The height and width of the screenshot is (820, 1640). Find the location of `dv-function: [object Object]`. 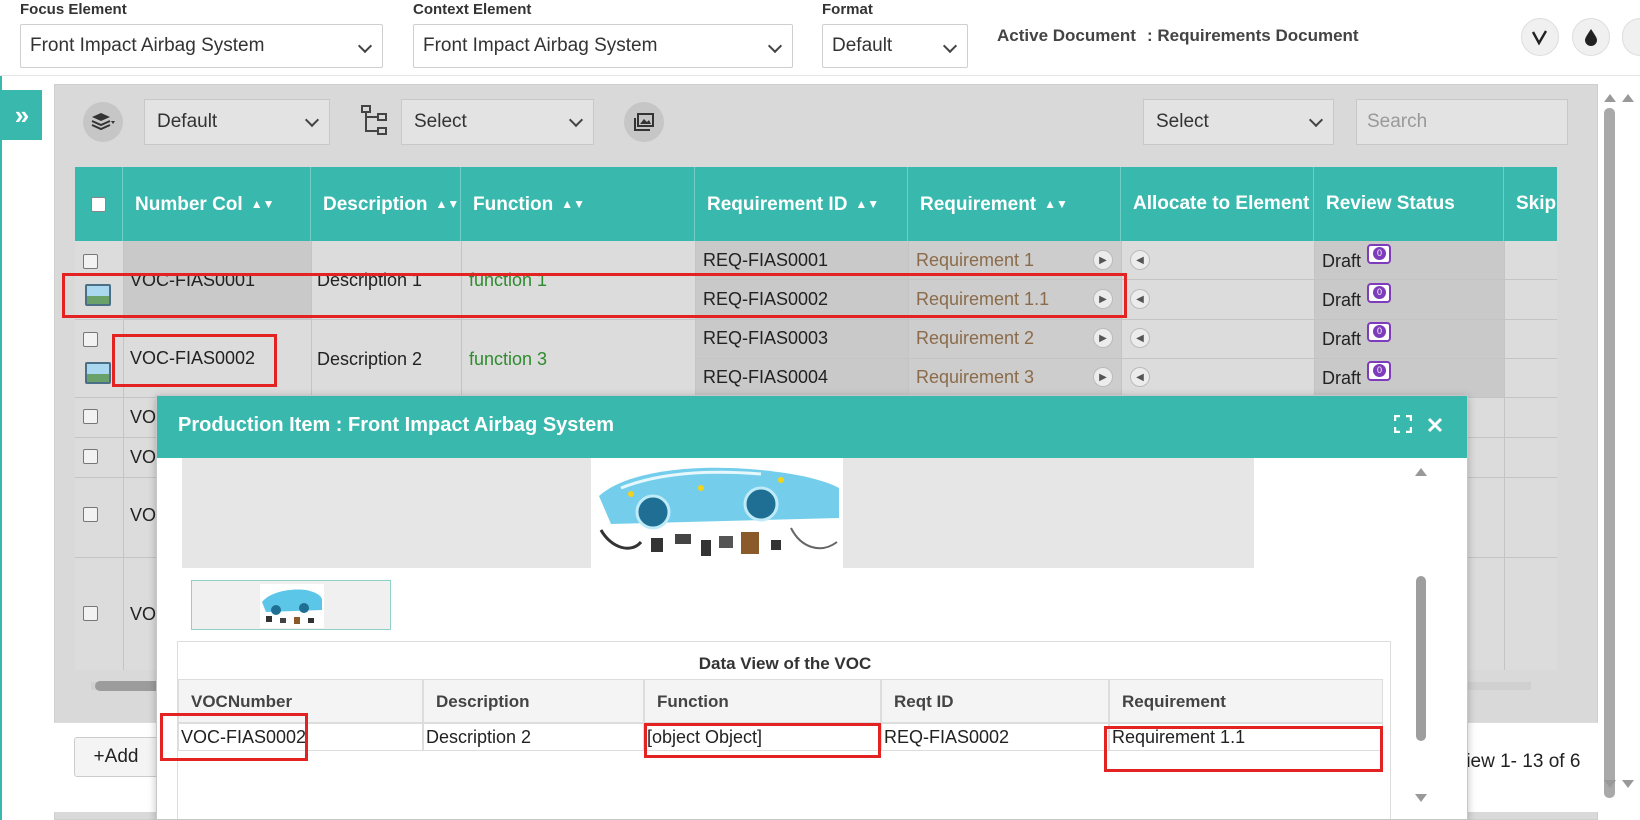

dv-function: [object Object] is located at coordinates (762, 737).